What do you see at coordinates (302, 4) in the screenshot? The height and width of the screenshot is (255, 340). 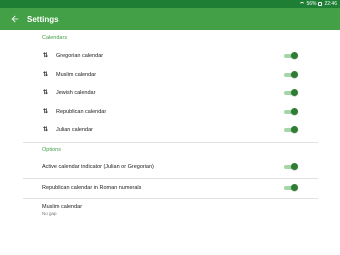 I see `wifi-icon` at bounding box center [302, 4].